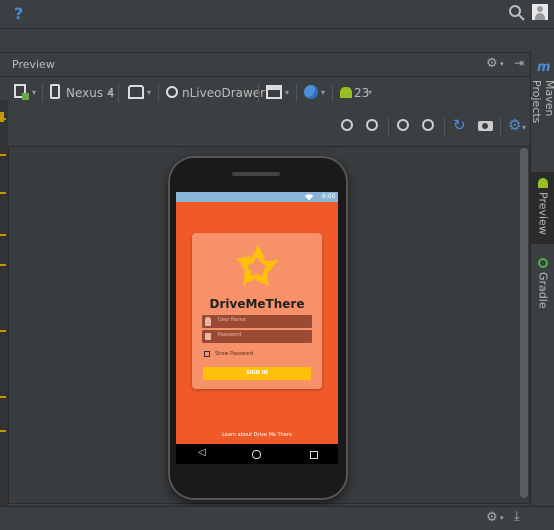  Describe the element at coordinates (172, 92) in the screenshot. I see `activity-icon` at that location.